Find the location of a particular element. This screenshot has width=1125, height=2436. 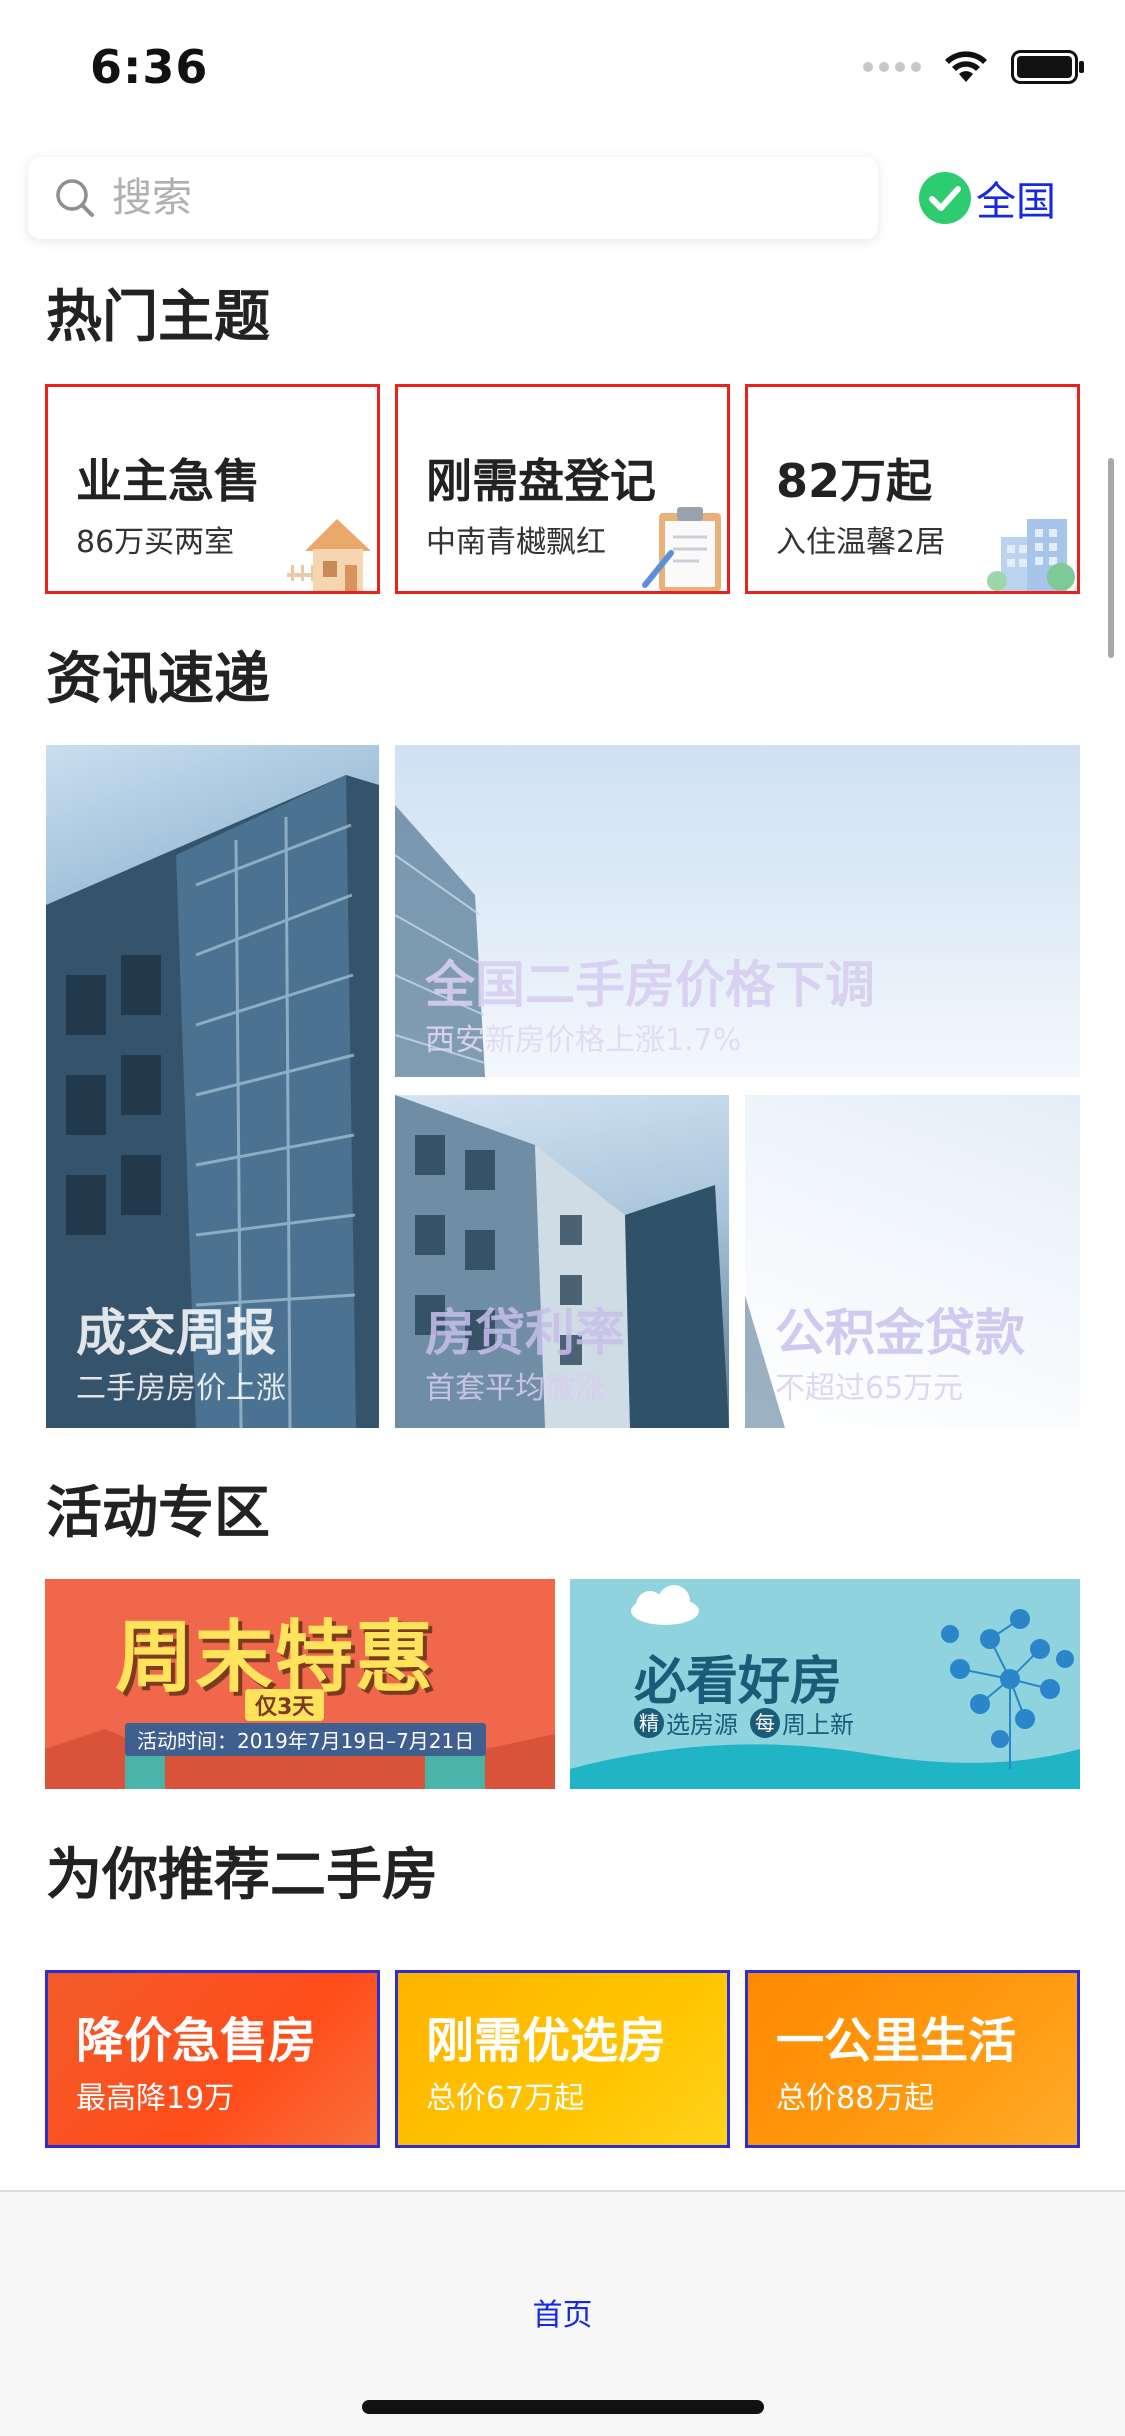

tab-bar: 首页 is located at coordinates (562, 2313).